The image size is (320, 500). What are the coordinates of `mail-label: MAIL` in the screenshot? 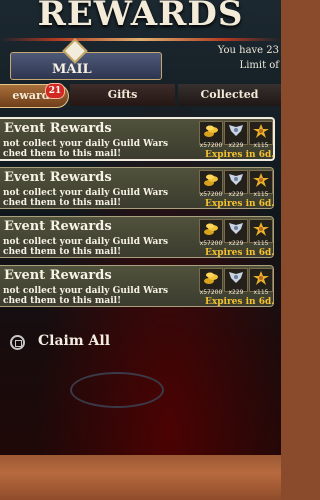 It's located at (72, 69).